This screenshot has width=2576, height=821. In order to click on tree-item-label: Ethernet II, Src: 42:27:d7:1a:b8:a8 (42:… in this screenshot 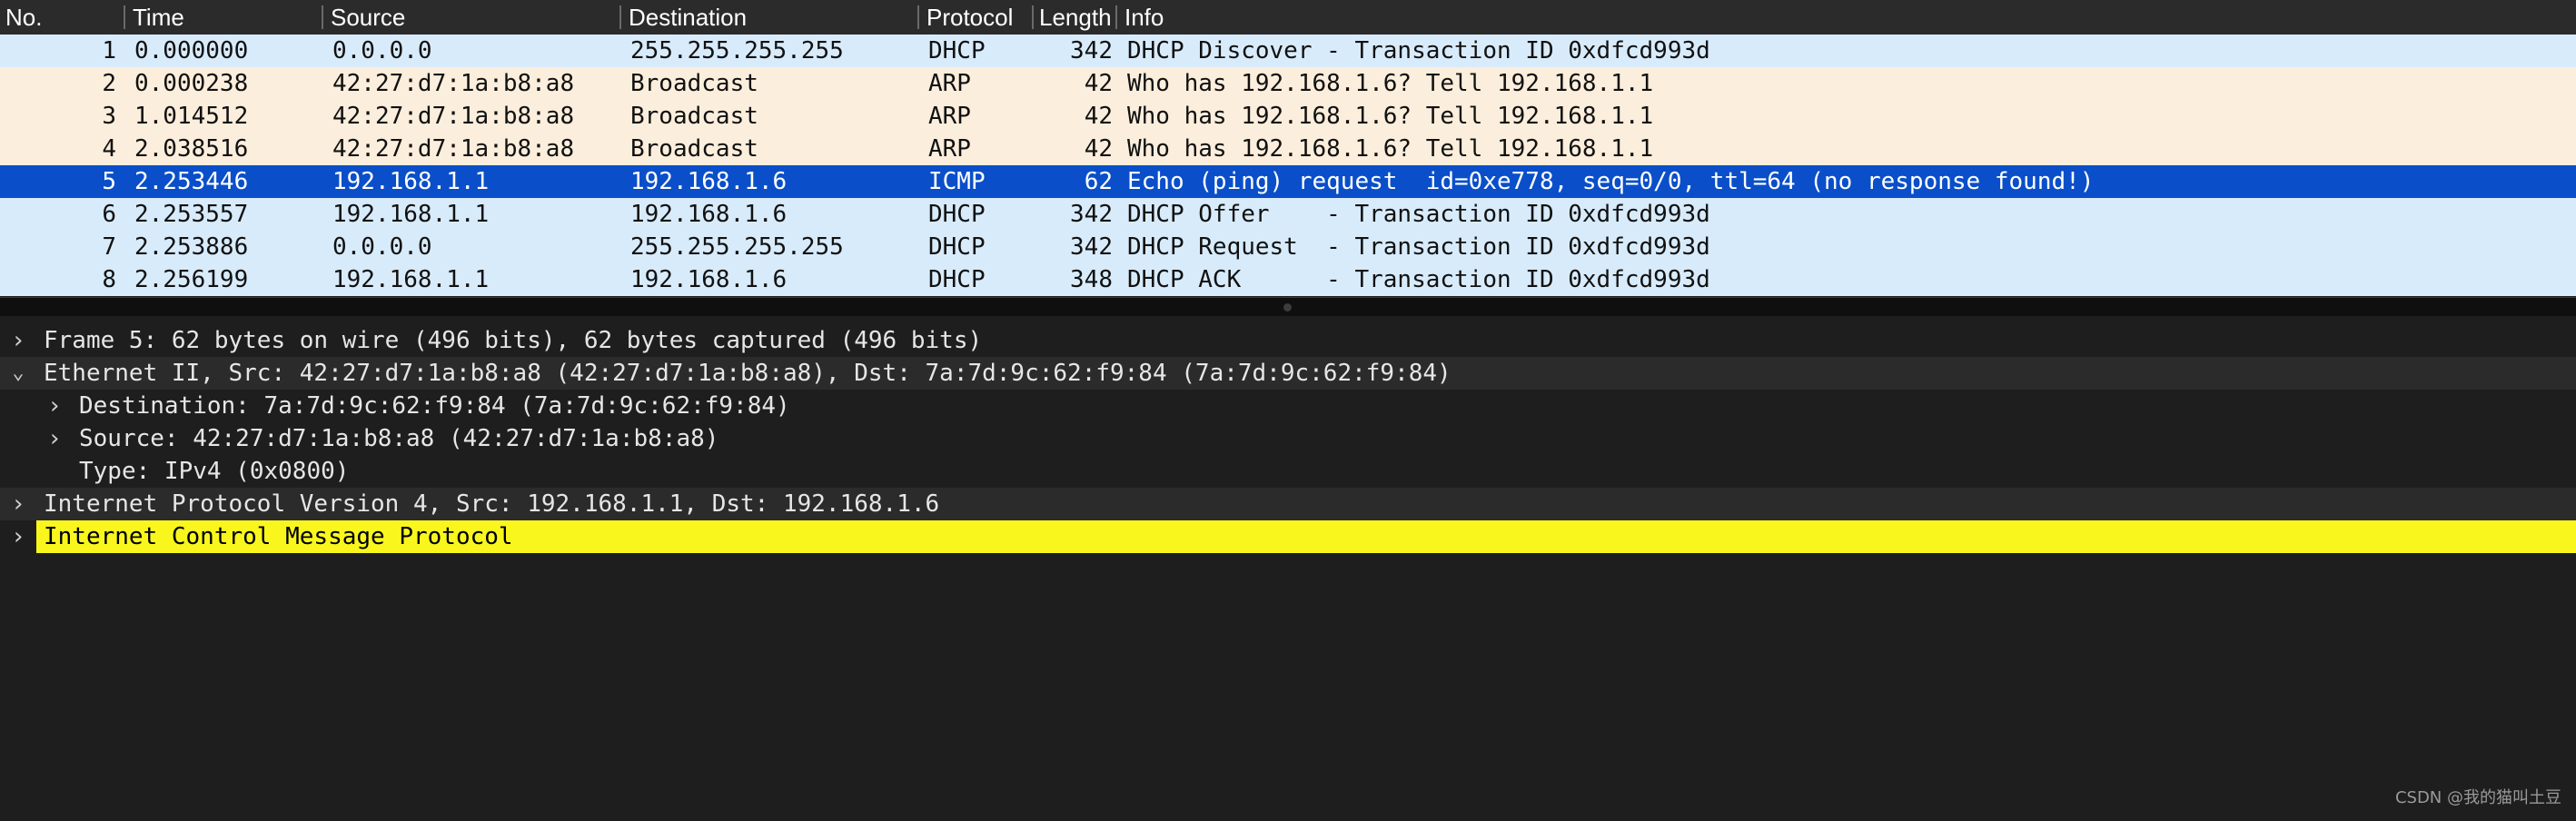, I will do `click(747, 374)`.